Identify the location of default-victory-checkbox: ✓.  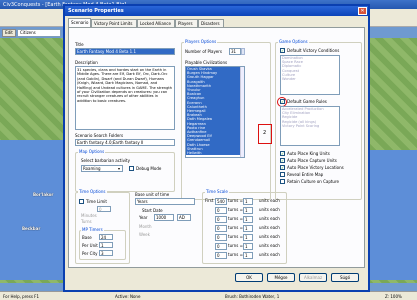
(282, 50).